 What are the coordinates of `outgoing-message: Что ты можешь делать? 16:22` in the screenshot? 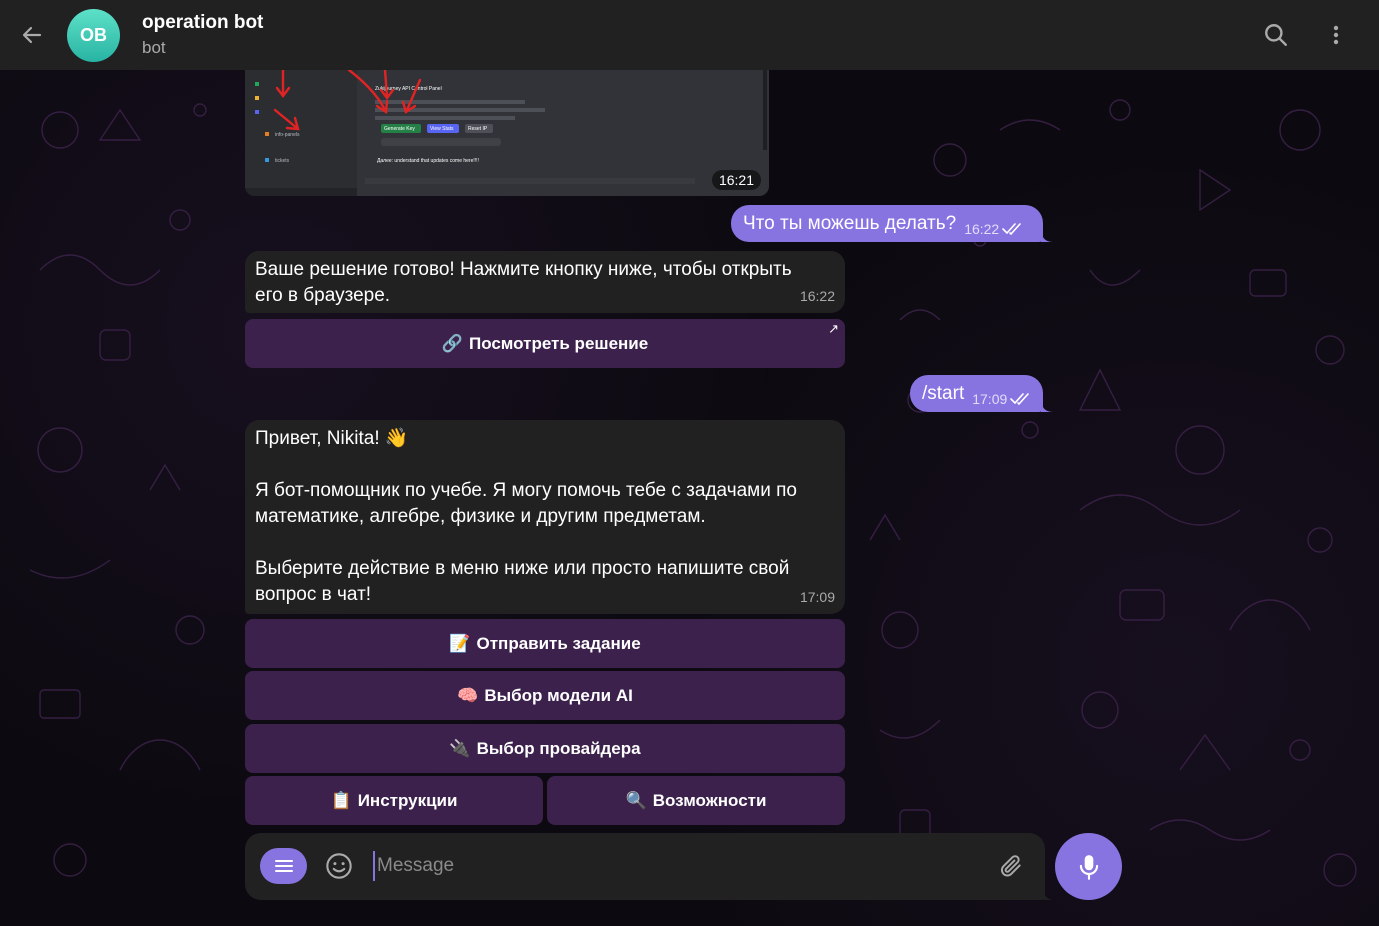 It's located at (887, 223).